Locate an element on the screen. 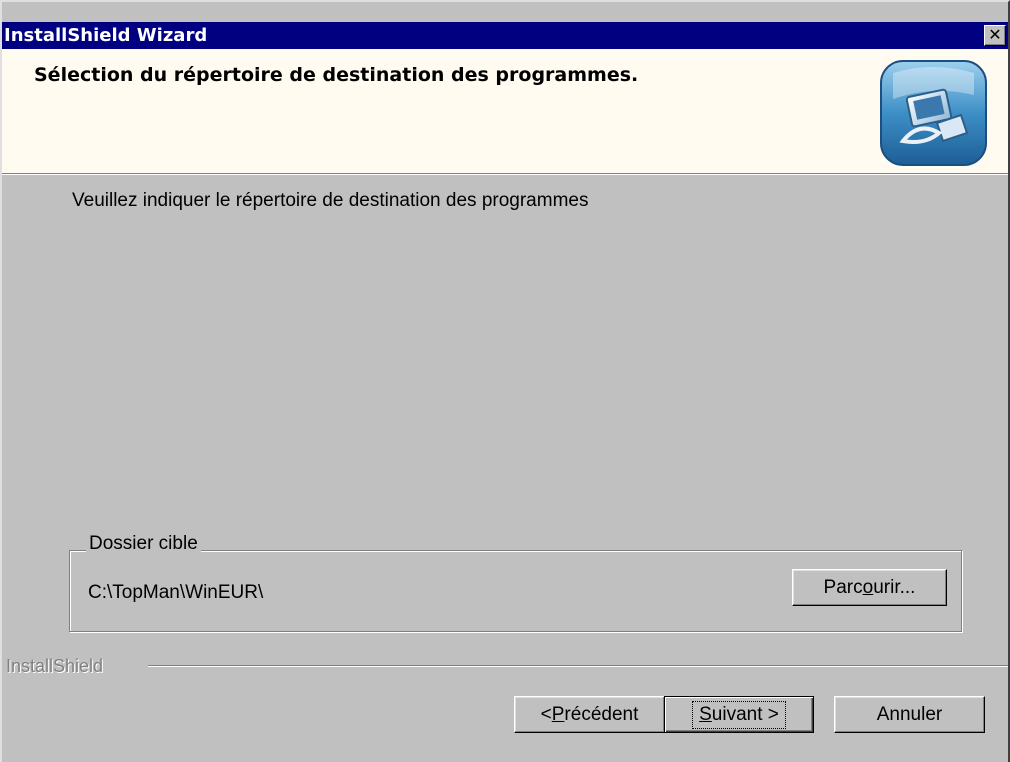  destination-path: C:\TopMan\WinEUR\ is located at coordinates (176, 592).